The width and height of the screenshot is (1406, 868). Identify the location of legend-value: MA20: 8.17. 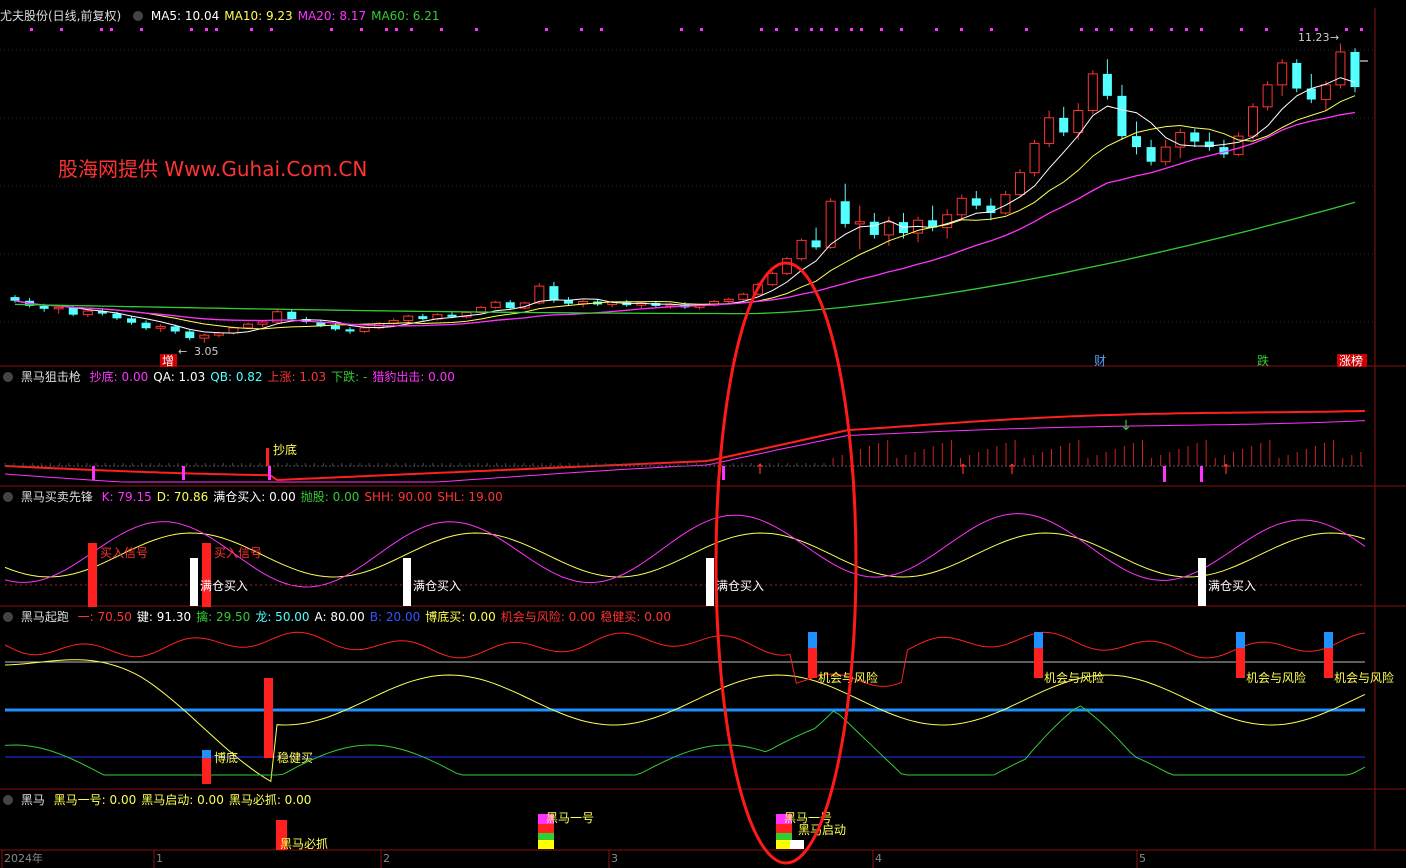
(332, 16).